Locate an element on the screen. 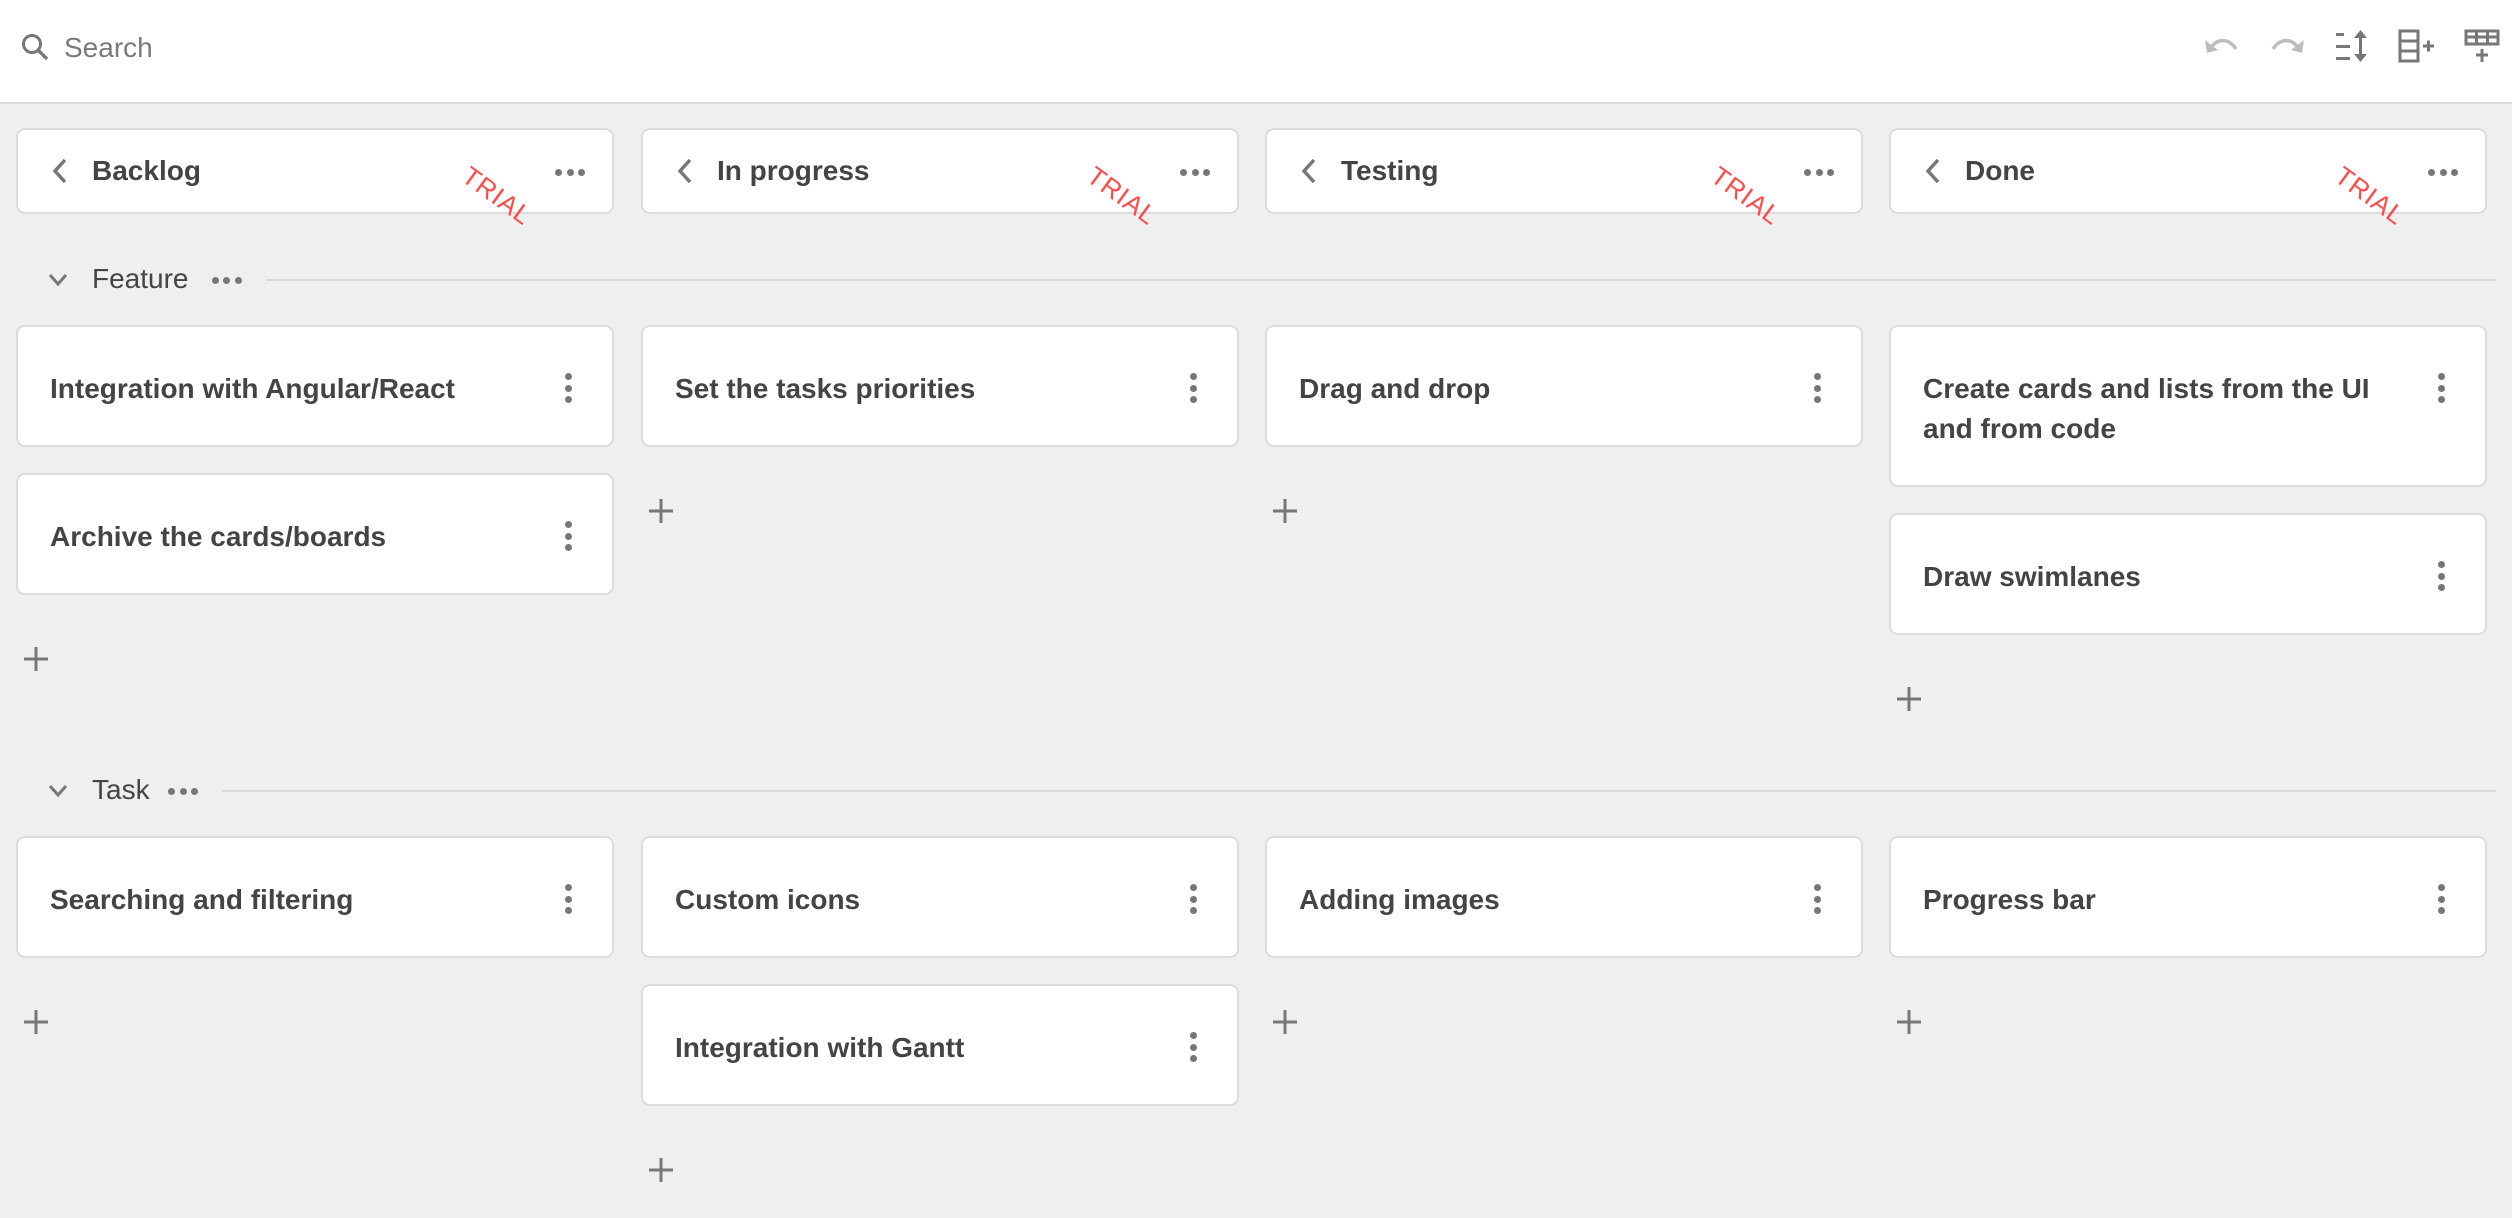  task-card: Custom icons is located at coordinates (940, 897).